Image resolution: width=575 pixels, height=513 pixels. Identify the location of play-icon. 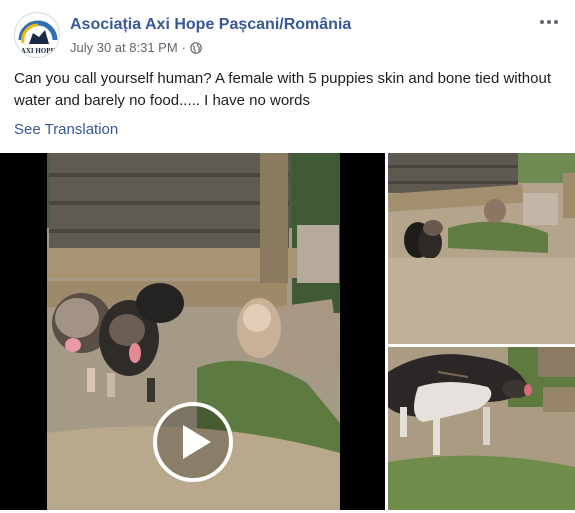
(197, 442).